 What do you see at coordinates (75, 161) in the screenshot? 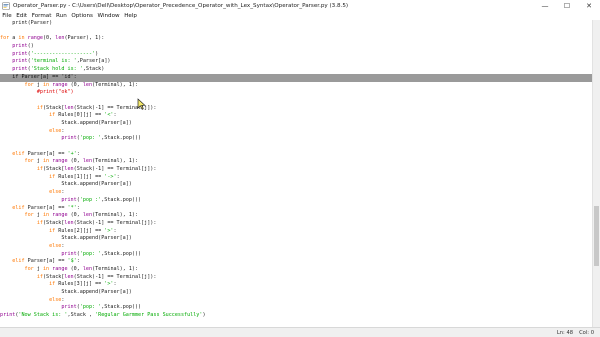
I see `code-token: (0,` at bounding box center [75, 161].